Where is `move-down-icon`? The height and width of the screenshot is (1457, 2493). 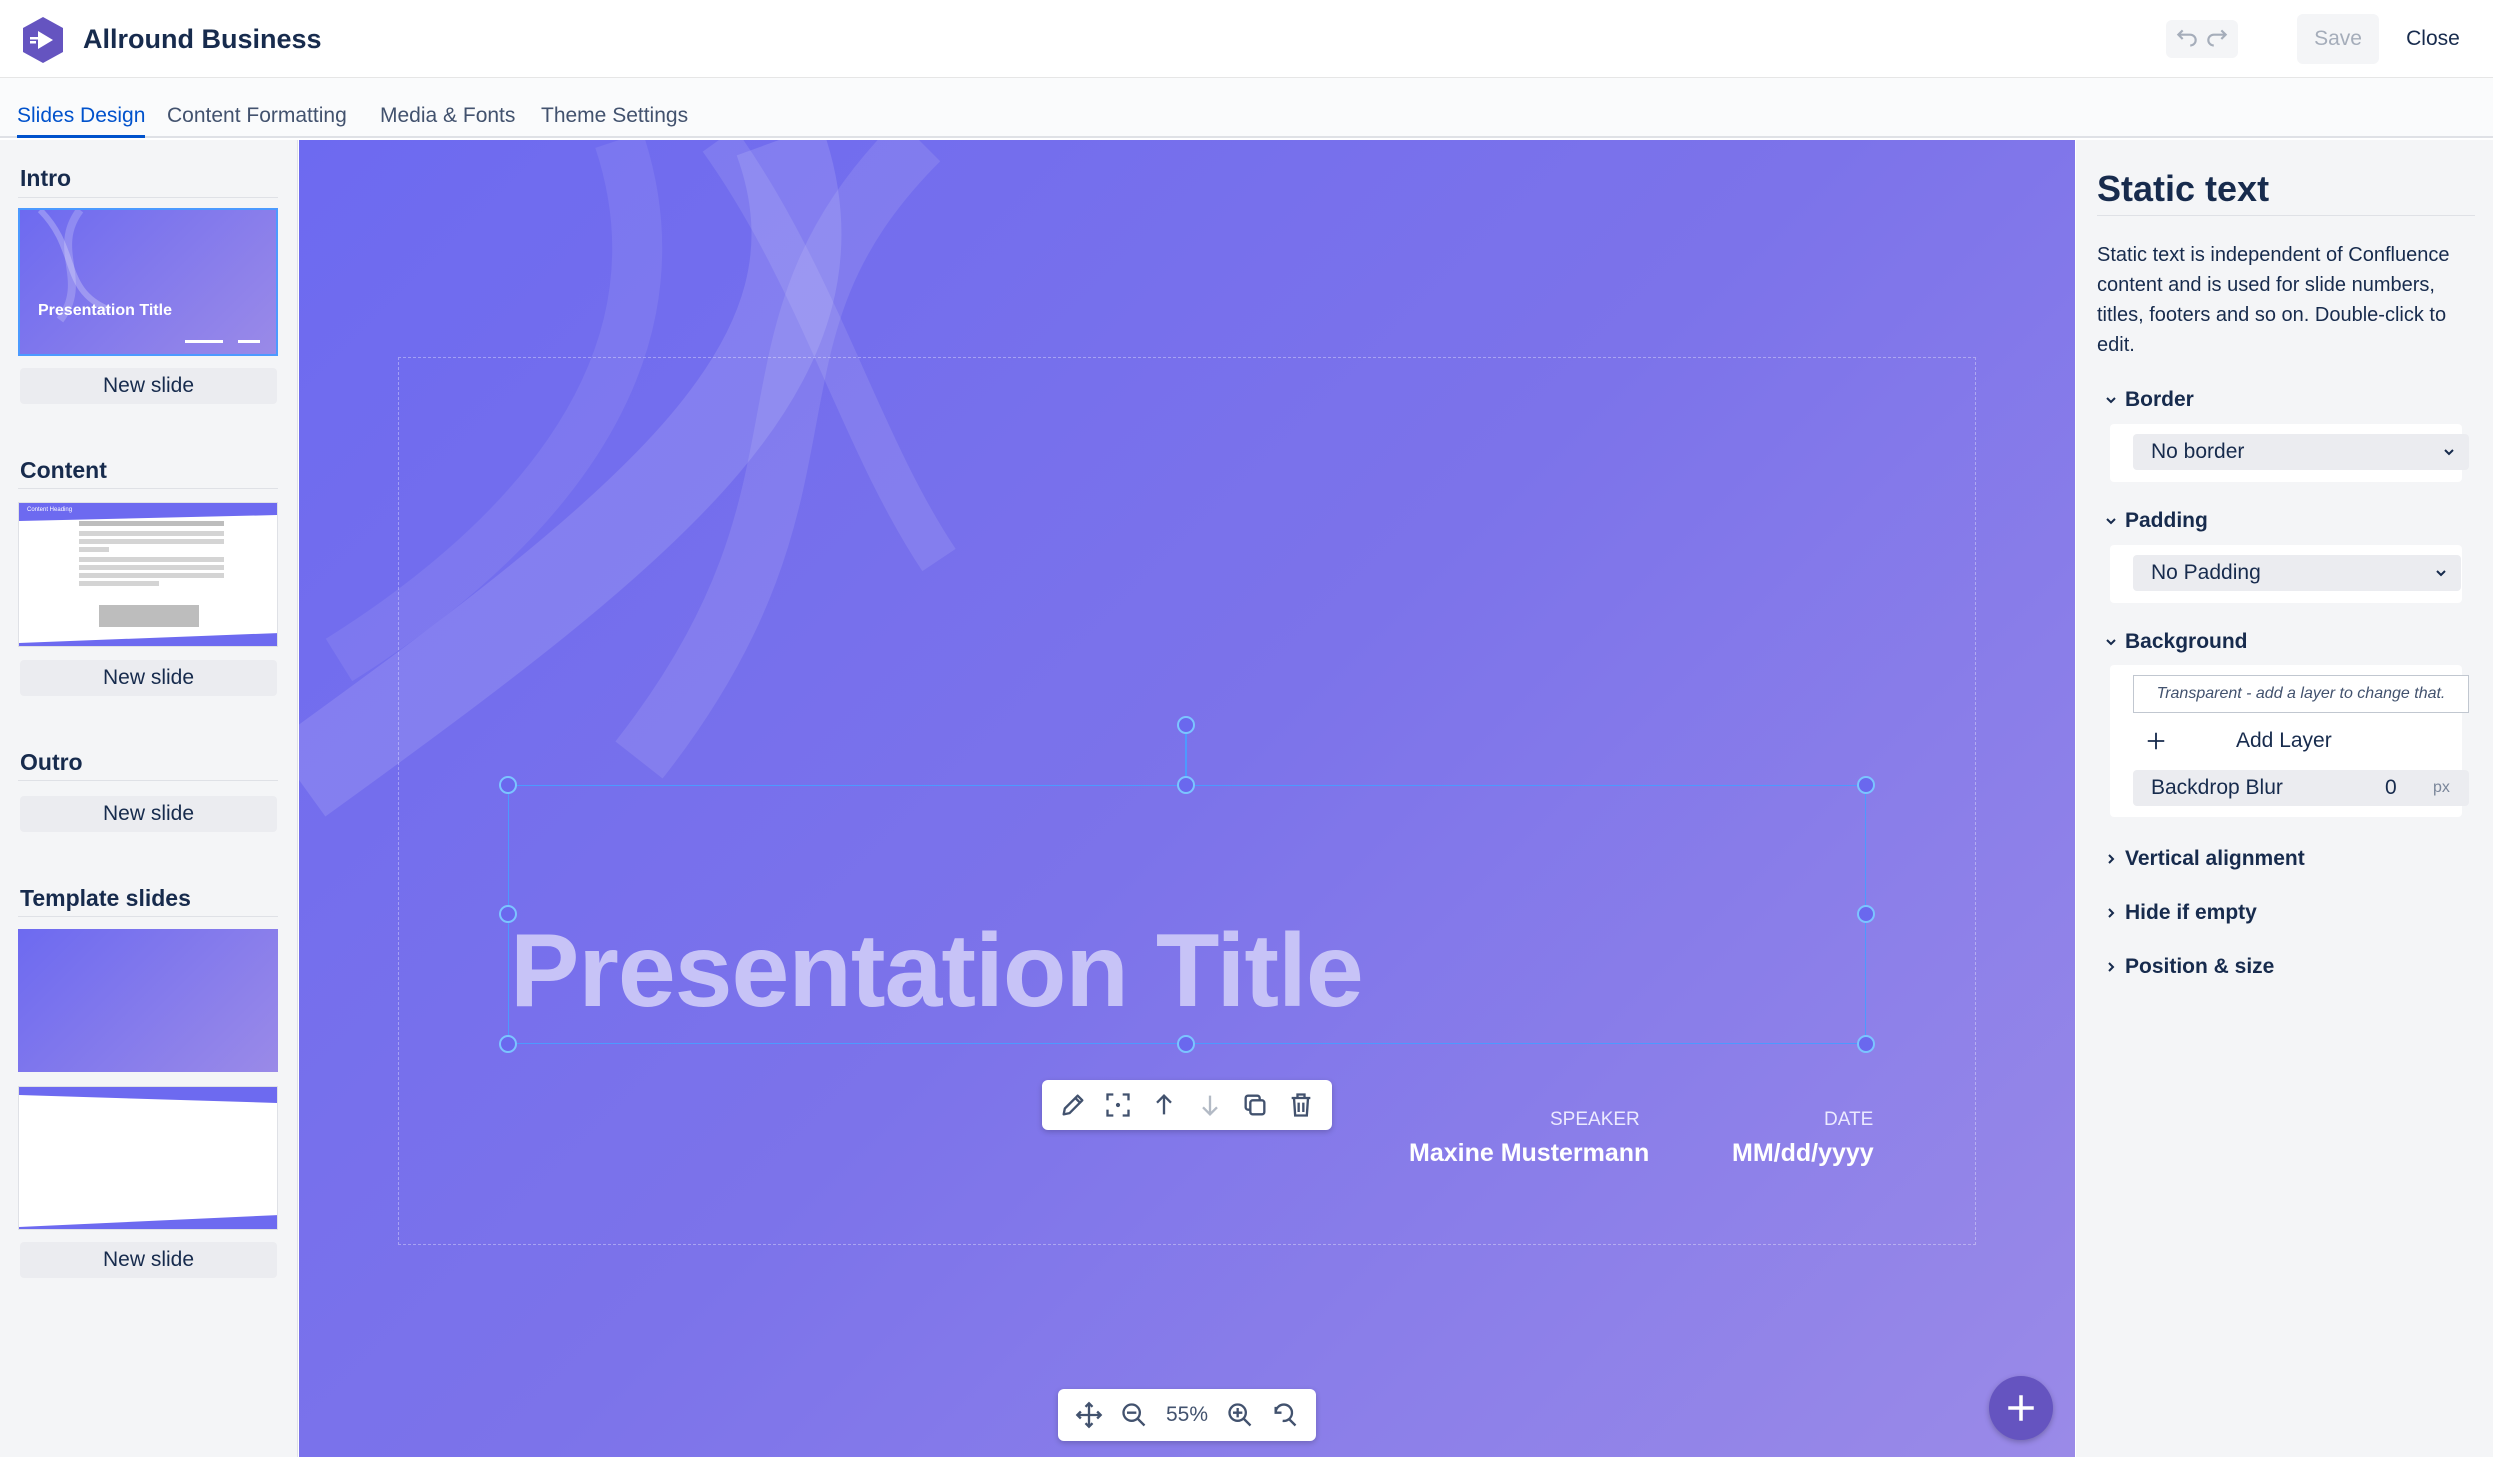 move-down-icon is located at coordinates (1210, 1105).